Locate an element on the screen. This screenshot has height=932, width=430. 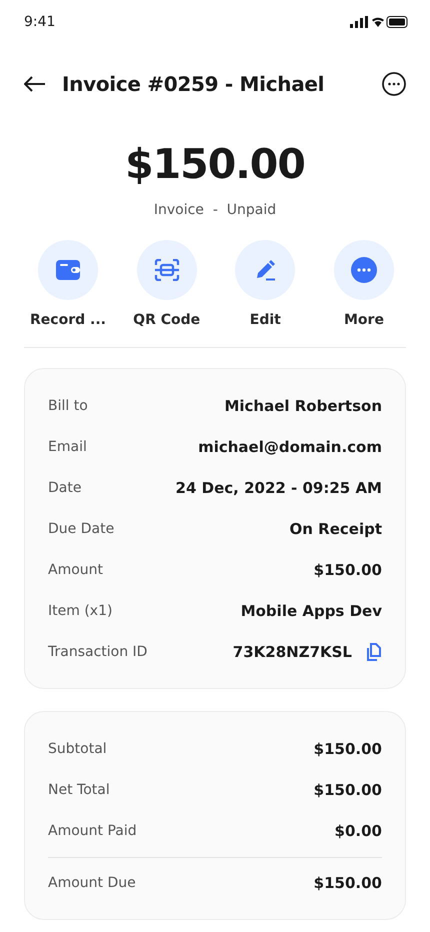
back-arrow-icon is located at coordinates (35, 84).